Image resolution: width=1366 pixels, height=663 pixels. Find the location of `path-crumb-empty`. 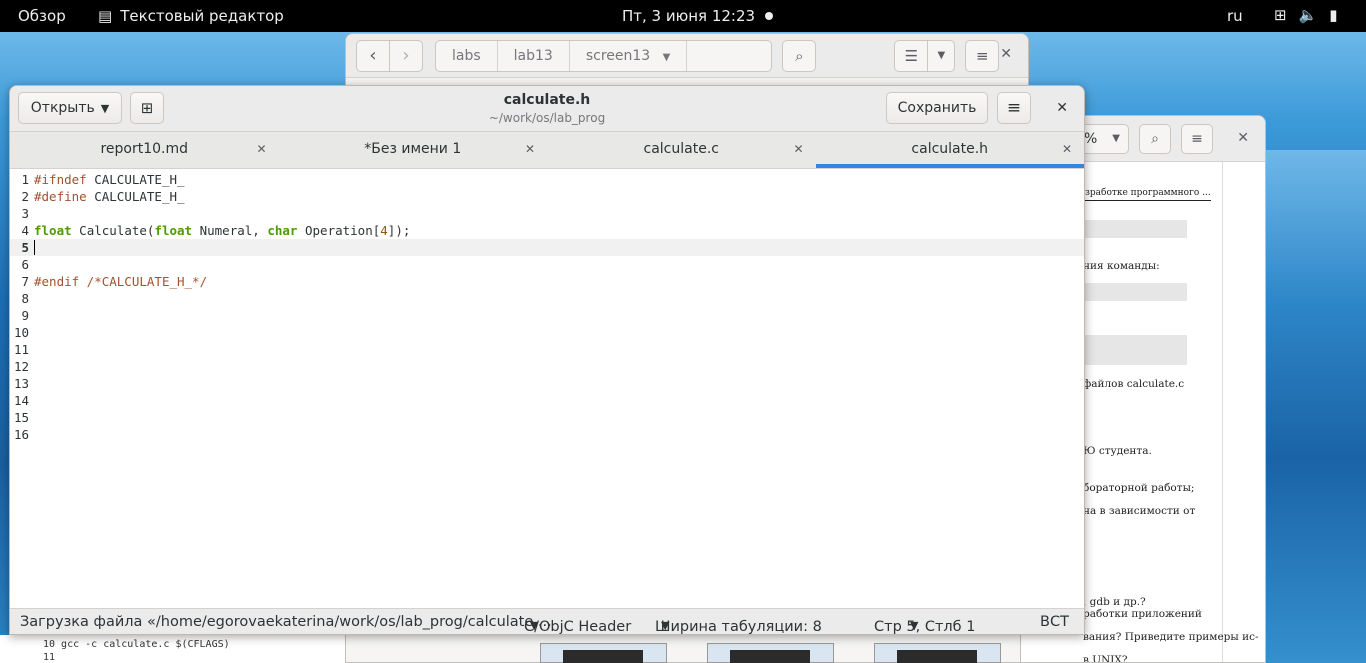

path-crumb-empty is located at coordinates (729, 56).